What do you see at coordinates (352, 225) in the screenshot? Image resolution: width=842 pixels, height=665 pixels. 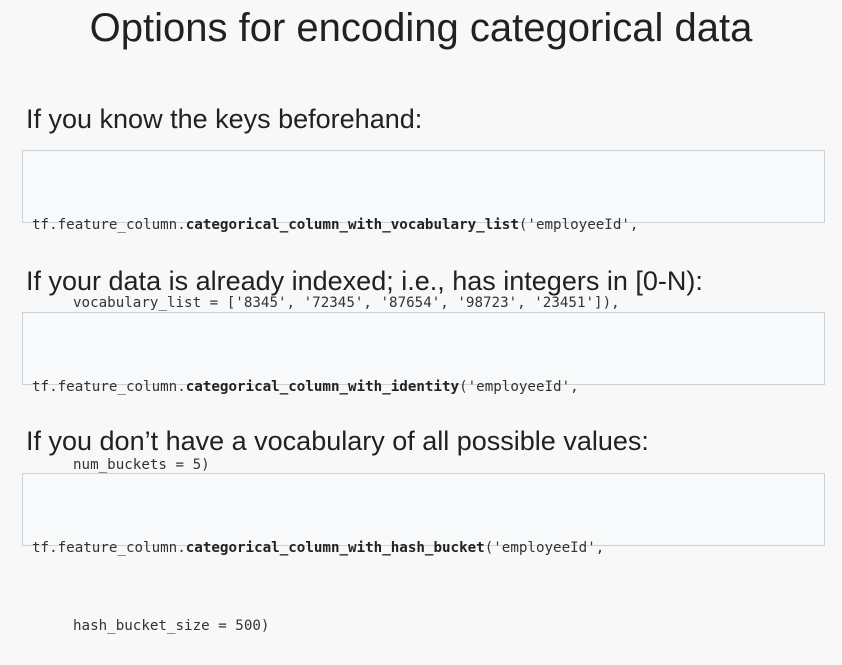 I see `code-function-name: categorical_column_with_vocabulary_list` at bounding box center [352, 225].